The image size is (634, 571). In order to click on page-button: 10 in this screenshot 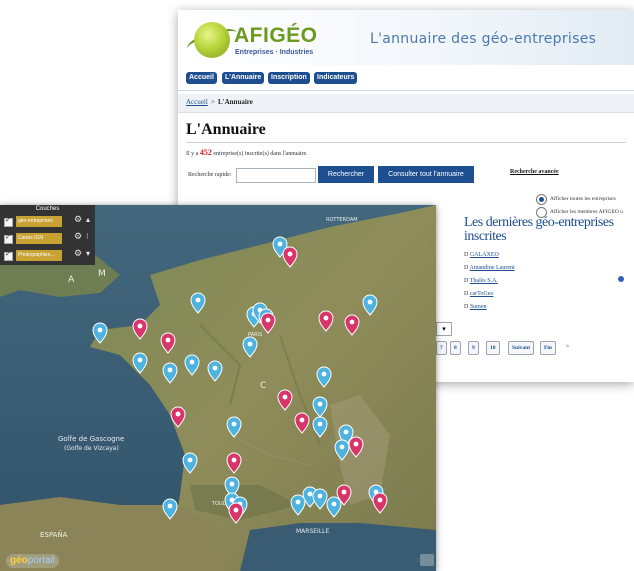, I will do `click(493, 348)`.